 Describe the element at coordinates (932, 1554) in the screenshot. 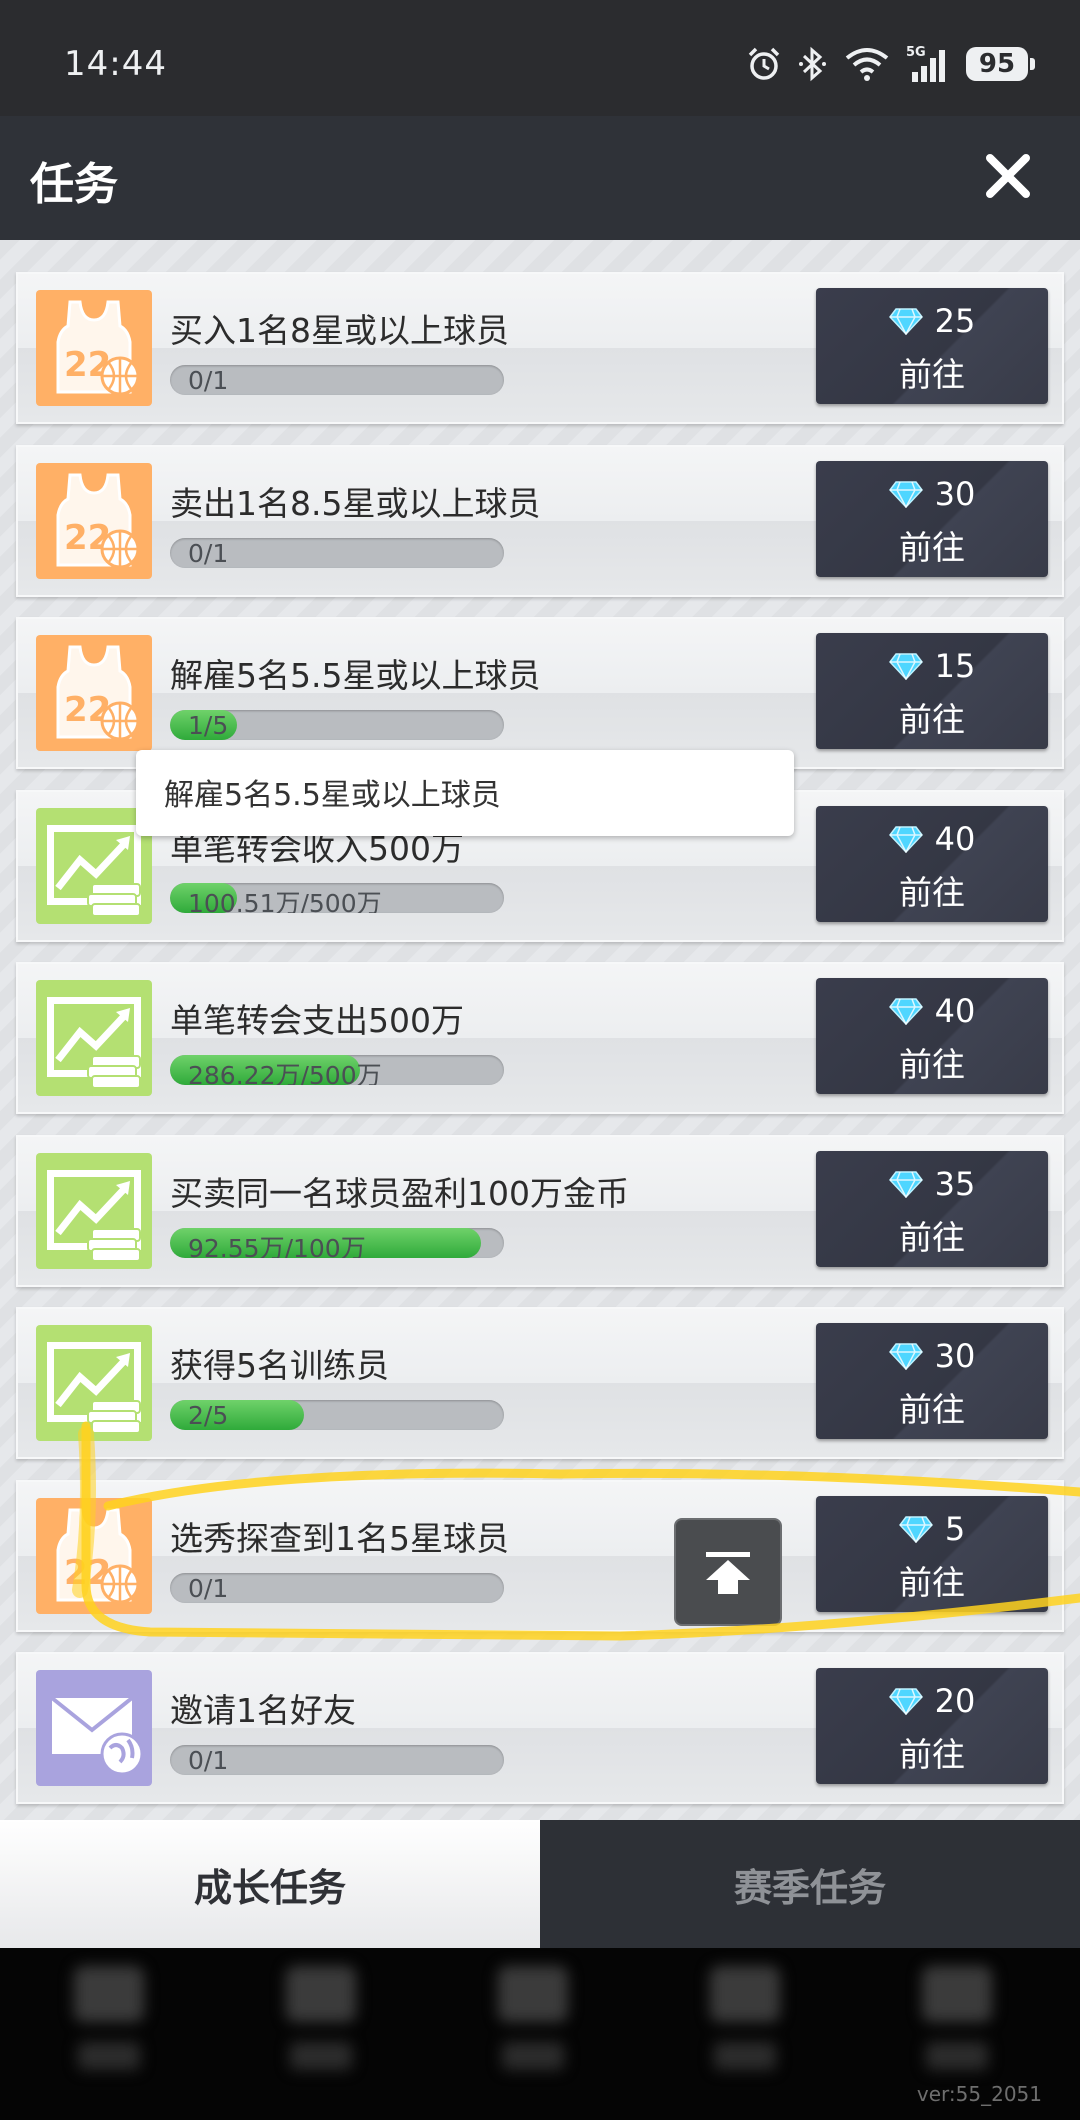

I see `task-go-button: 5 前往` at that location.